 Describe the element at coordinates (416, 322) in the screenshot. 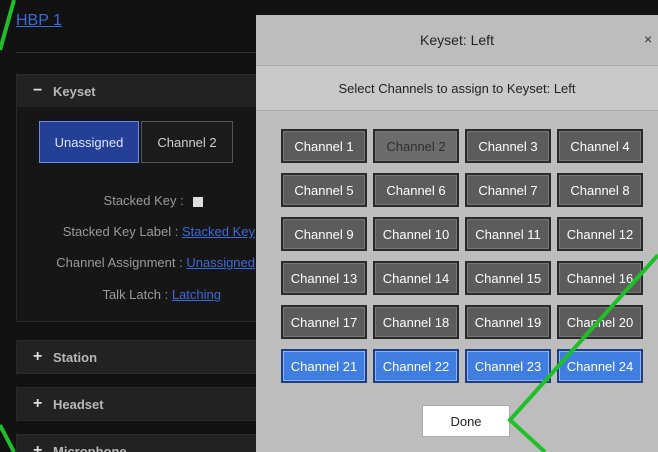

I see `channel-button-18: Channel 18` at that location.